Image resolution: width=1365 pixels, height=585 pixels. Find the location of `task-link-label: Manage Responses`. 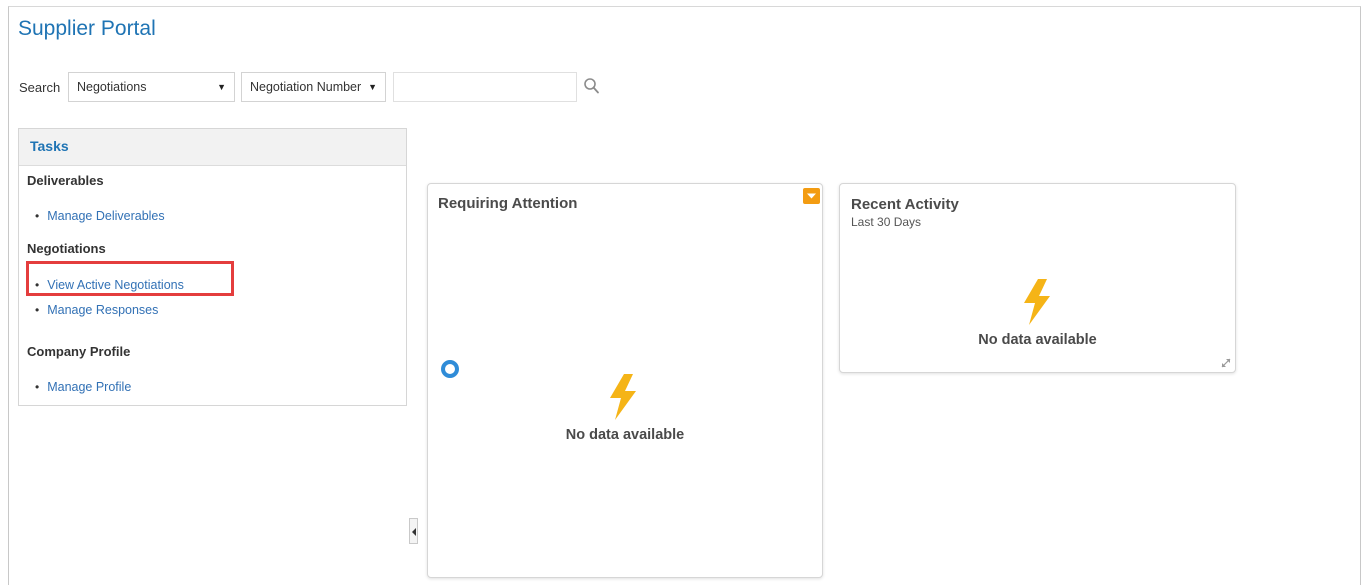

task-link-label: Manage Responses is located at coordinates (103, 310).